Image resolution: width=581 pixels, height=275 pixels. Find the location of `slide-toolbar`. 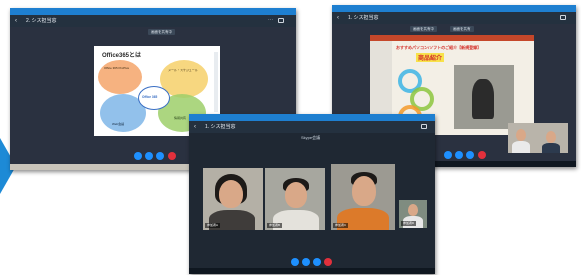

slide-toolbar is located at coordinates (216, 82).